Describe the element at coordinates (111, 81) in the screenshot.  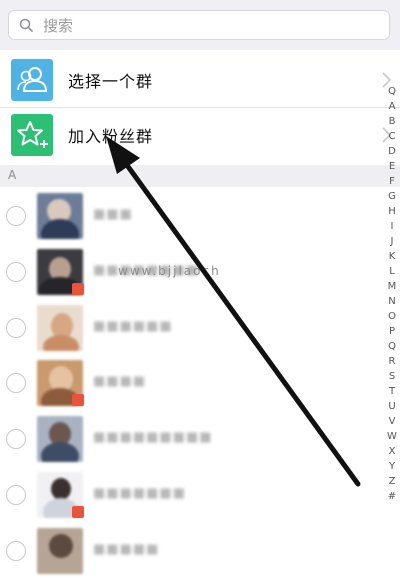
I see `select-group-label: 选择一个群` at that location.